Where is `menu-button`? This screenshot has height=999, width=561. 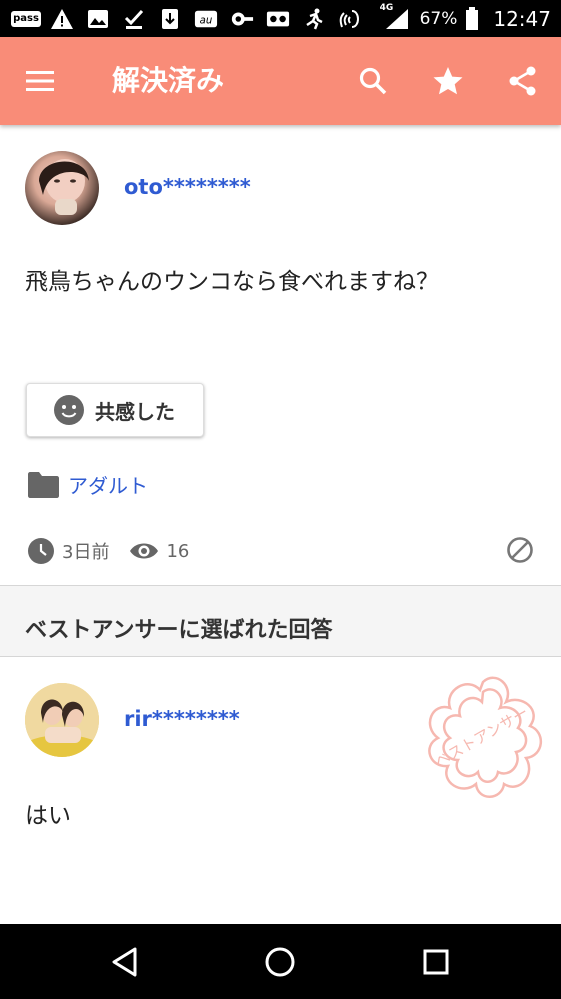 menu-button is located at coordinates (44, 81).